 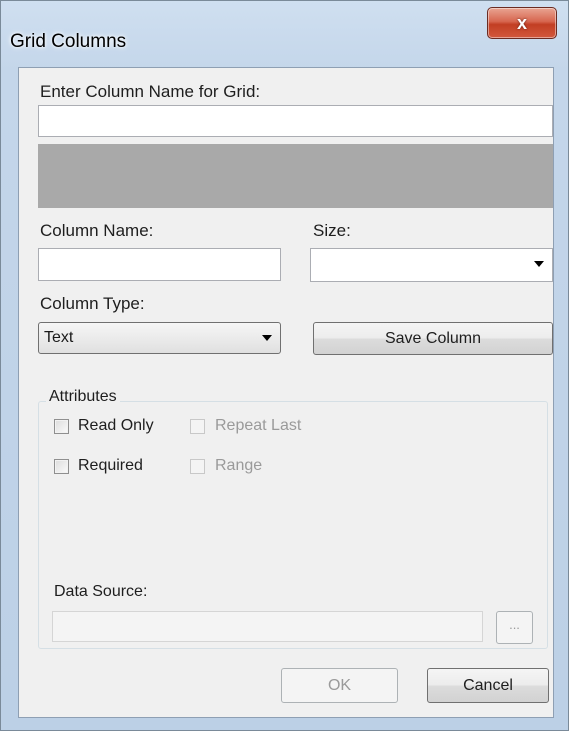 What do you see at coordinates (159, 264) in the screenshot?
I see `column-name-input` at bounding box center [159, 264].